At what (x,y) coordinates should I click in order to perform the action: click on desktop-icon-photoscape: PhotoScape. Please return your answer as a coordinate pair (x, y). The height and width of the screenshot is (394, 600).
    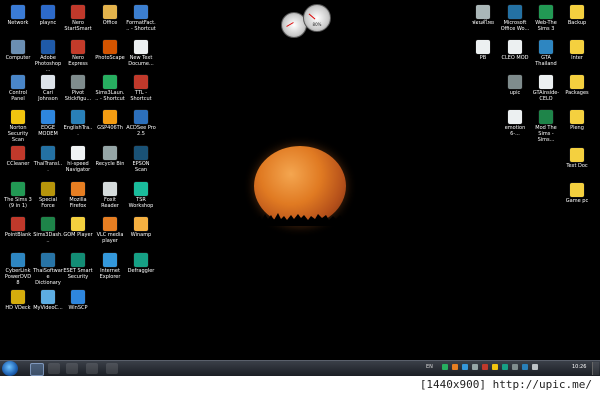
    Looking at the image, I should click on (110, 50).